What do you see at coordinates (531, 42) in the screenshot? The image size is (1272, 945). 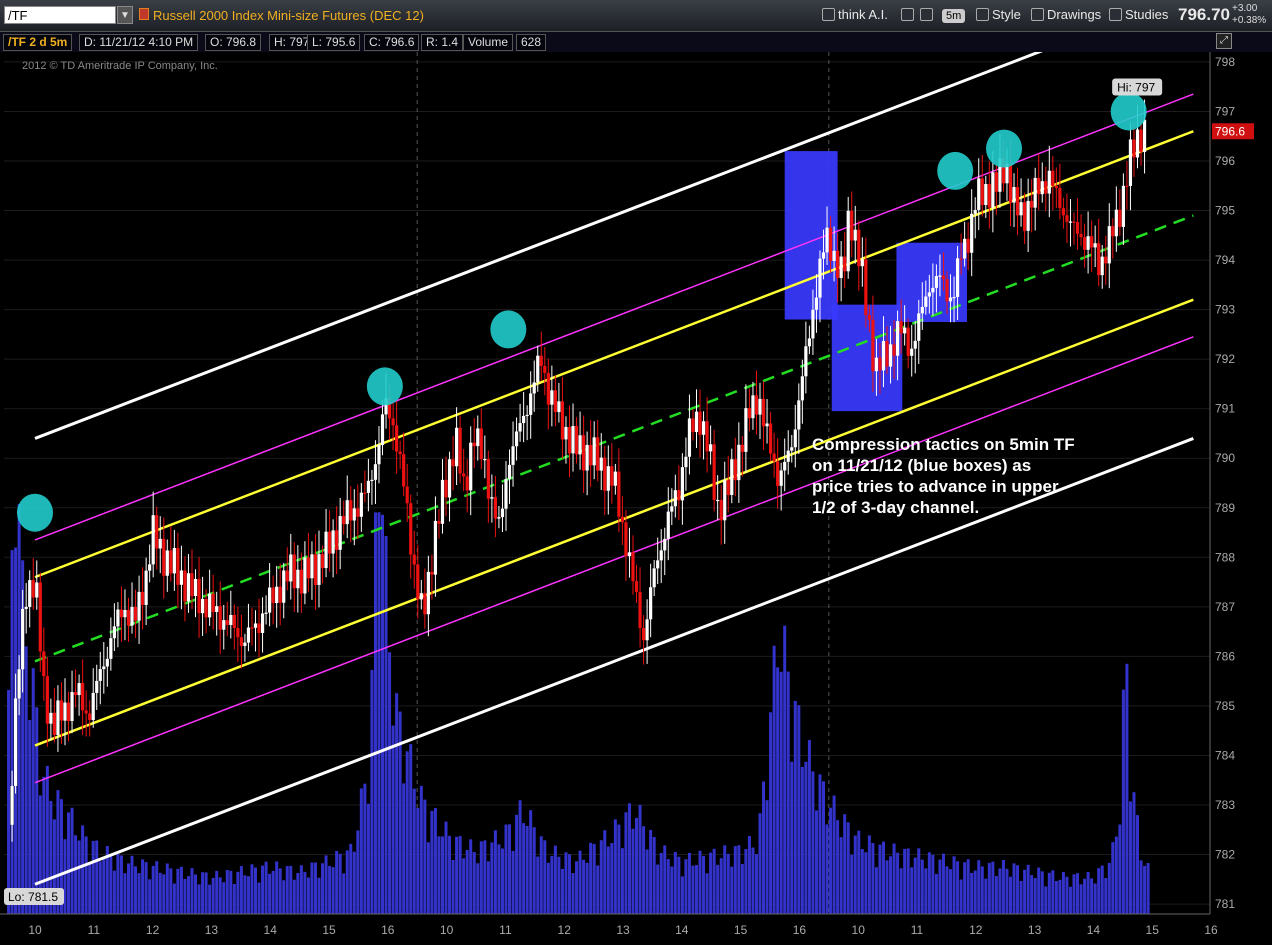 I see `info-volume: 628` at bounding box center [531, 42].